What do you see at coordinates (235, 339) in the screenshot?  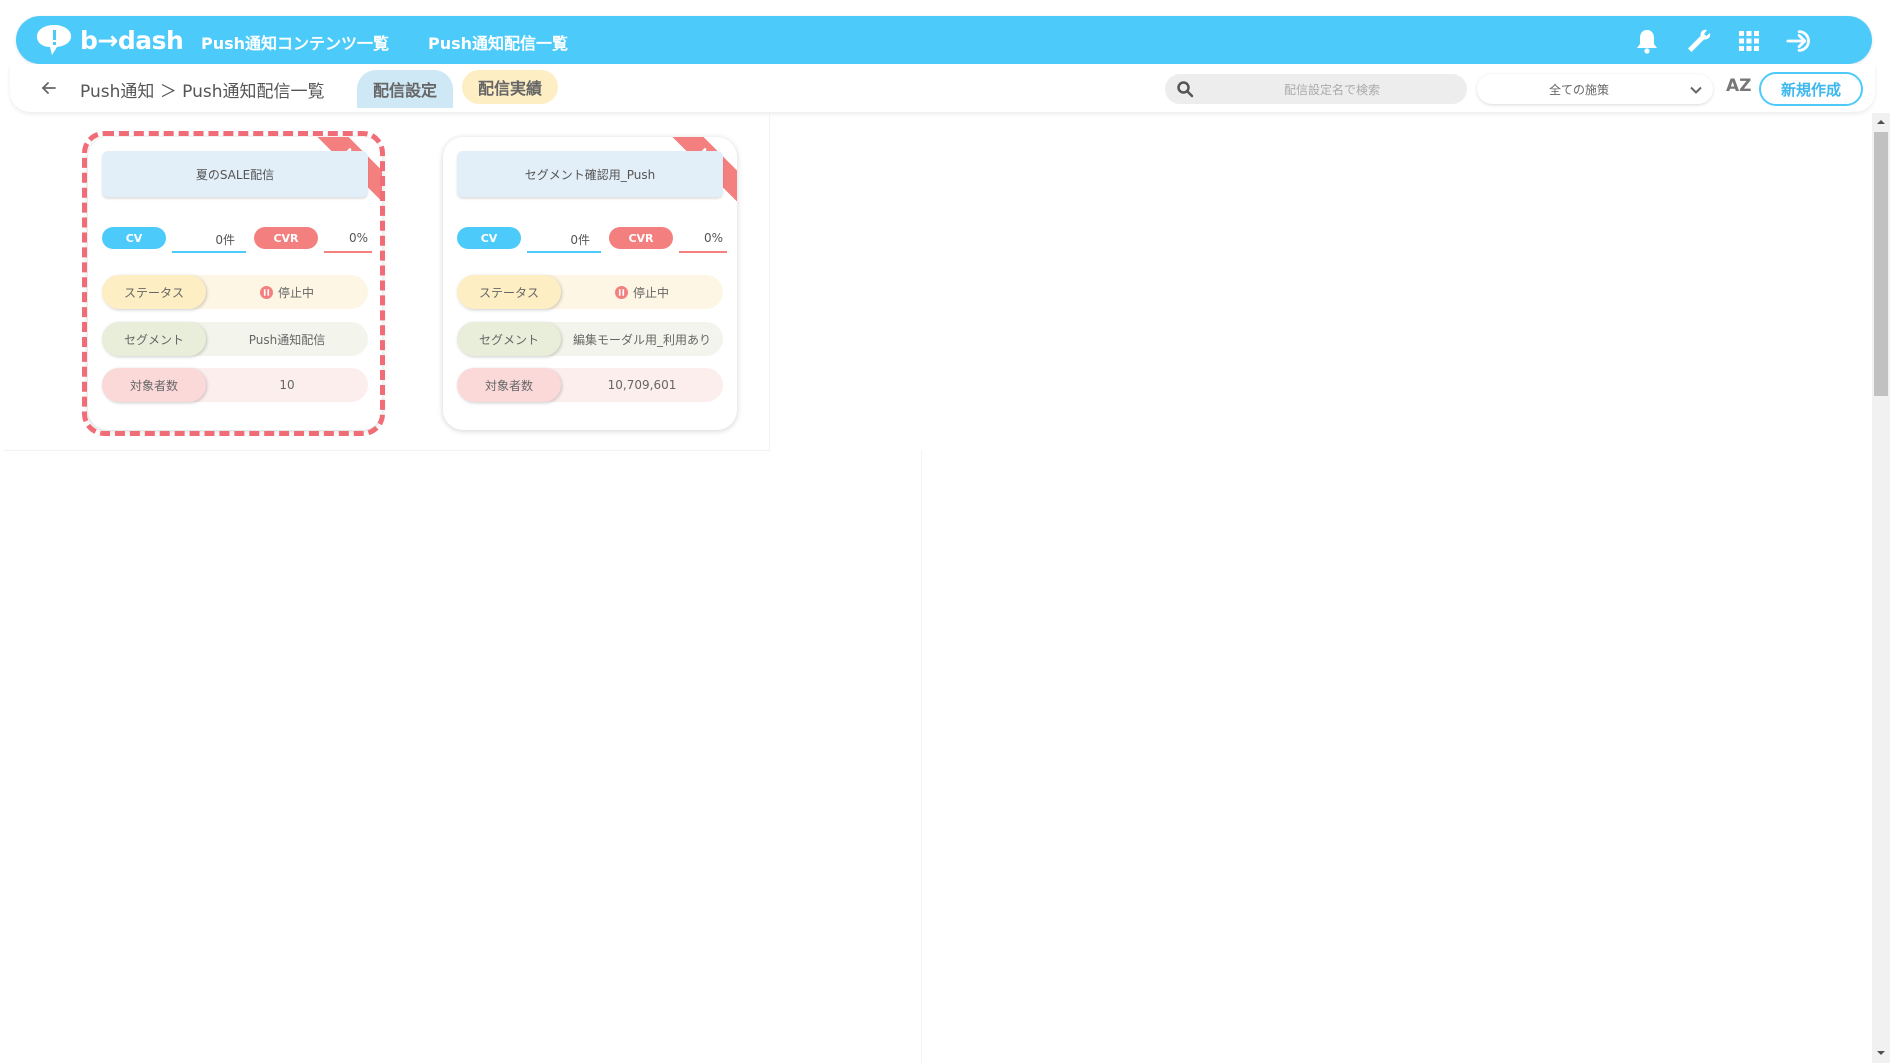 I see `segment-row: セグメント Push通知配信` at bounding box center [235, 339].